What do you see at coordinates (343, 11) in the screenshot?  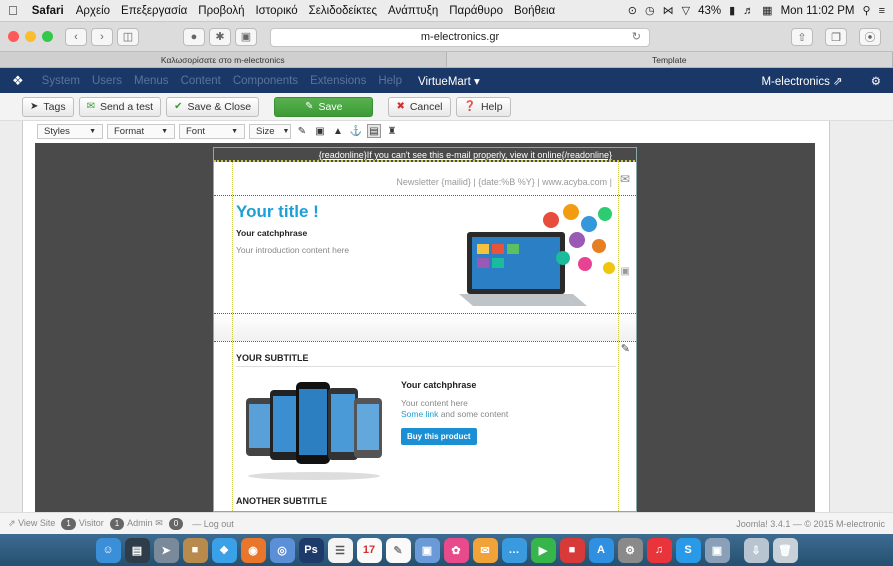 I see `menu-bookmarks: Σελιδοδείκτες` at bounding box center [343, 11].